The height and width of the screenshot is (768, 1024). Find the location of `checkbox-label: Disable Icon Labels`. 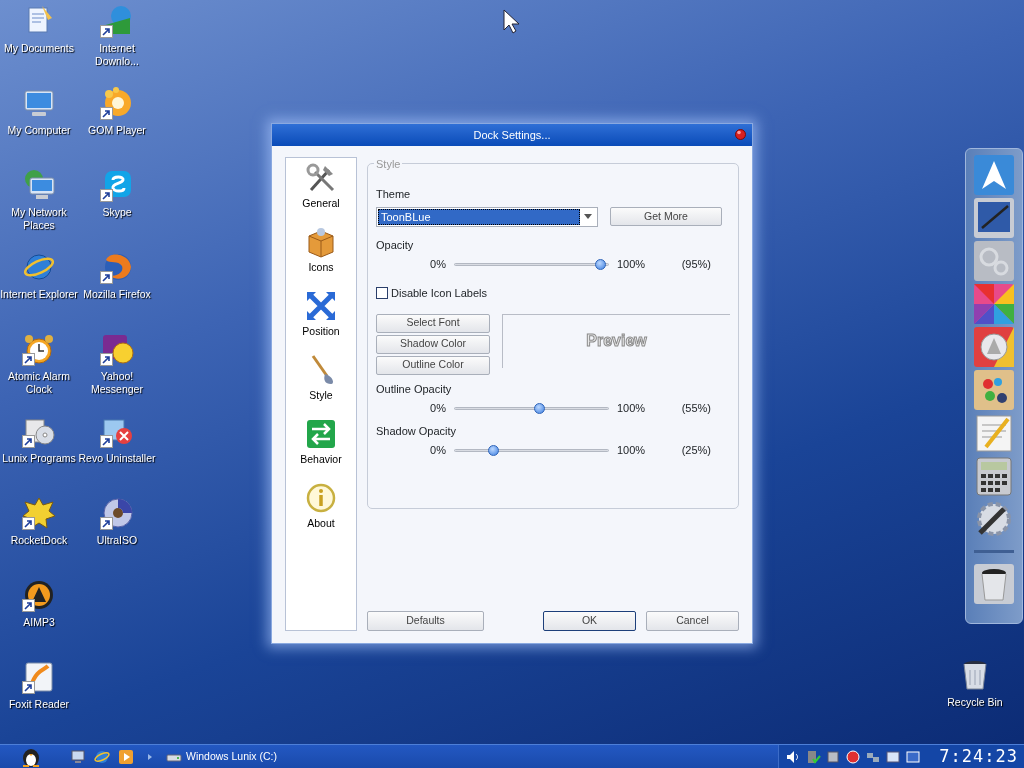

checkbox-label: Disable Icon Labels is located at coordinates (439, 293).